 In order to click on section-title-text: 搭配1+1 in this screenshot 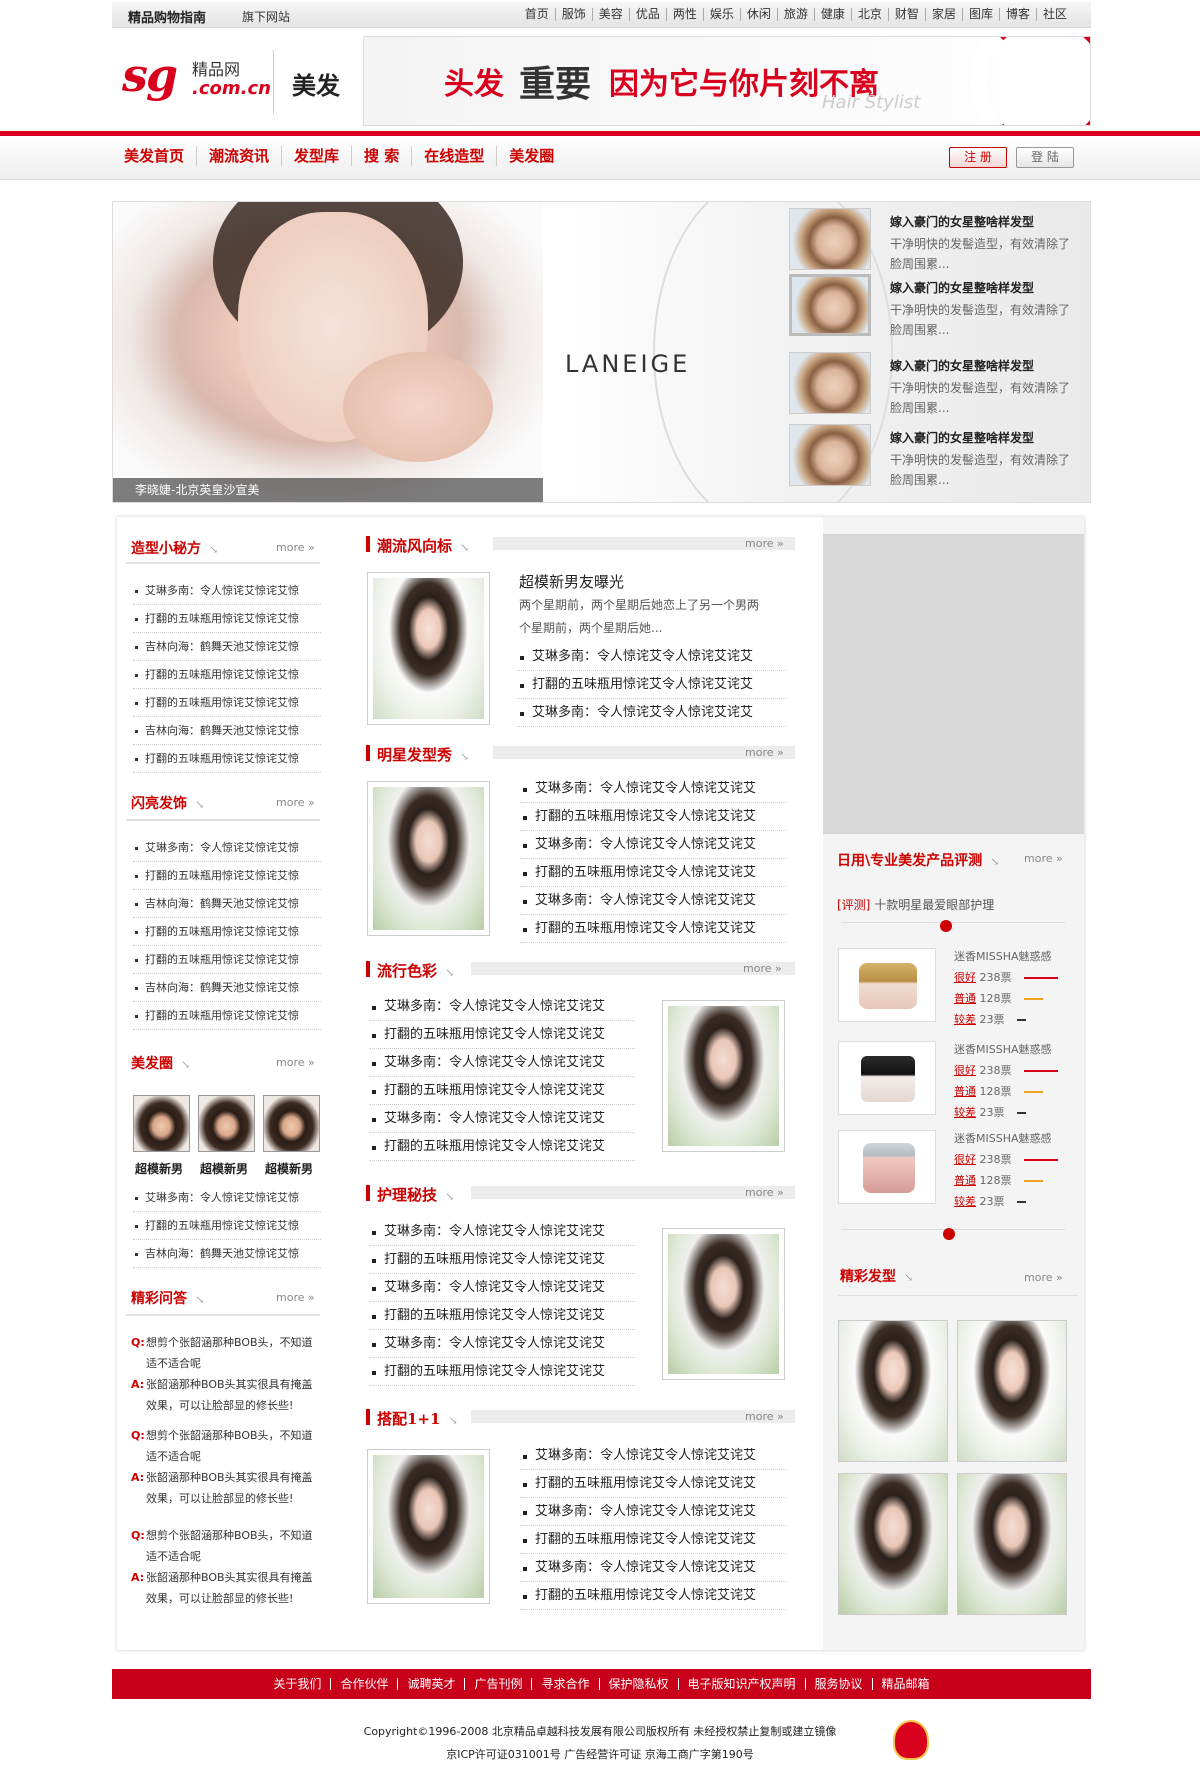, I will do `click(408, 1419)`.